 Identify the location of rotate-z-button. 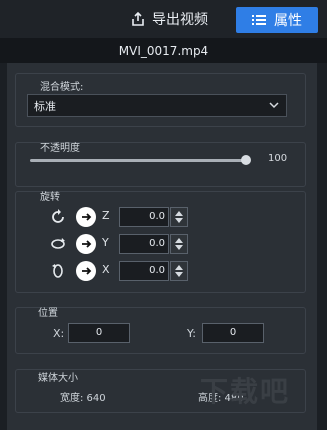
(86, 217).